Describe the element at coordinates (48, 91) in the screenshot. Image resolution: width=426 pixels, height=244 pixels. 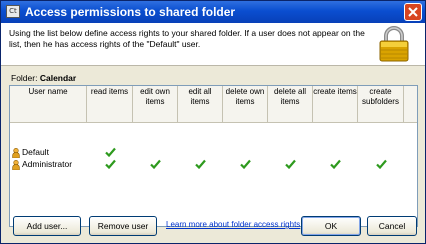
I see `column-header-label: User name` at that location.